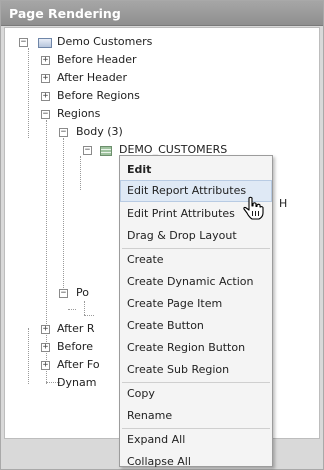 This screenshot has height=470, width=324. What do you see at coordinates (196, 326) in the screenshot?
I see `menu-item-create-button: Create Button` at bounding box center [196, 326].